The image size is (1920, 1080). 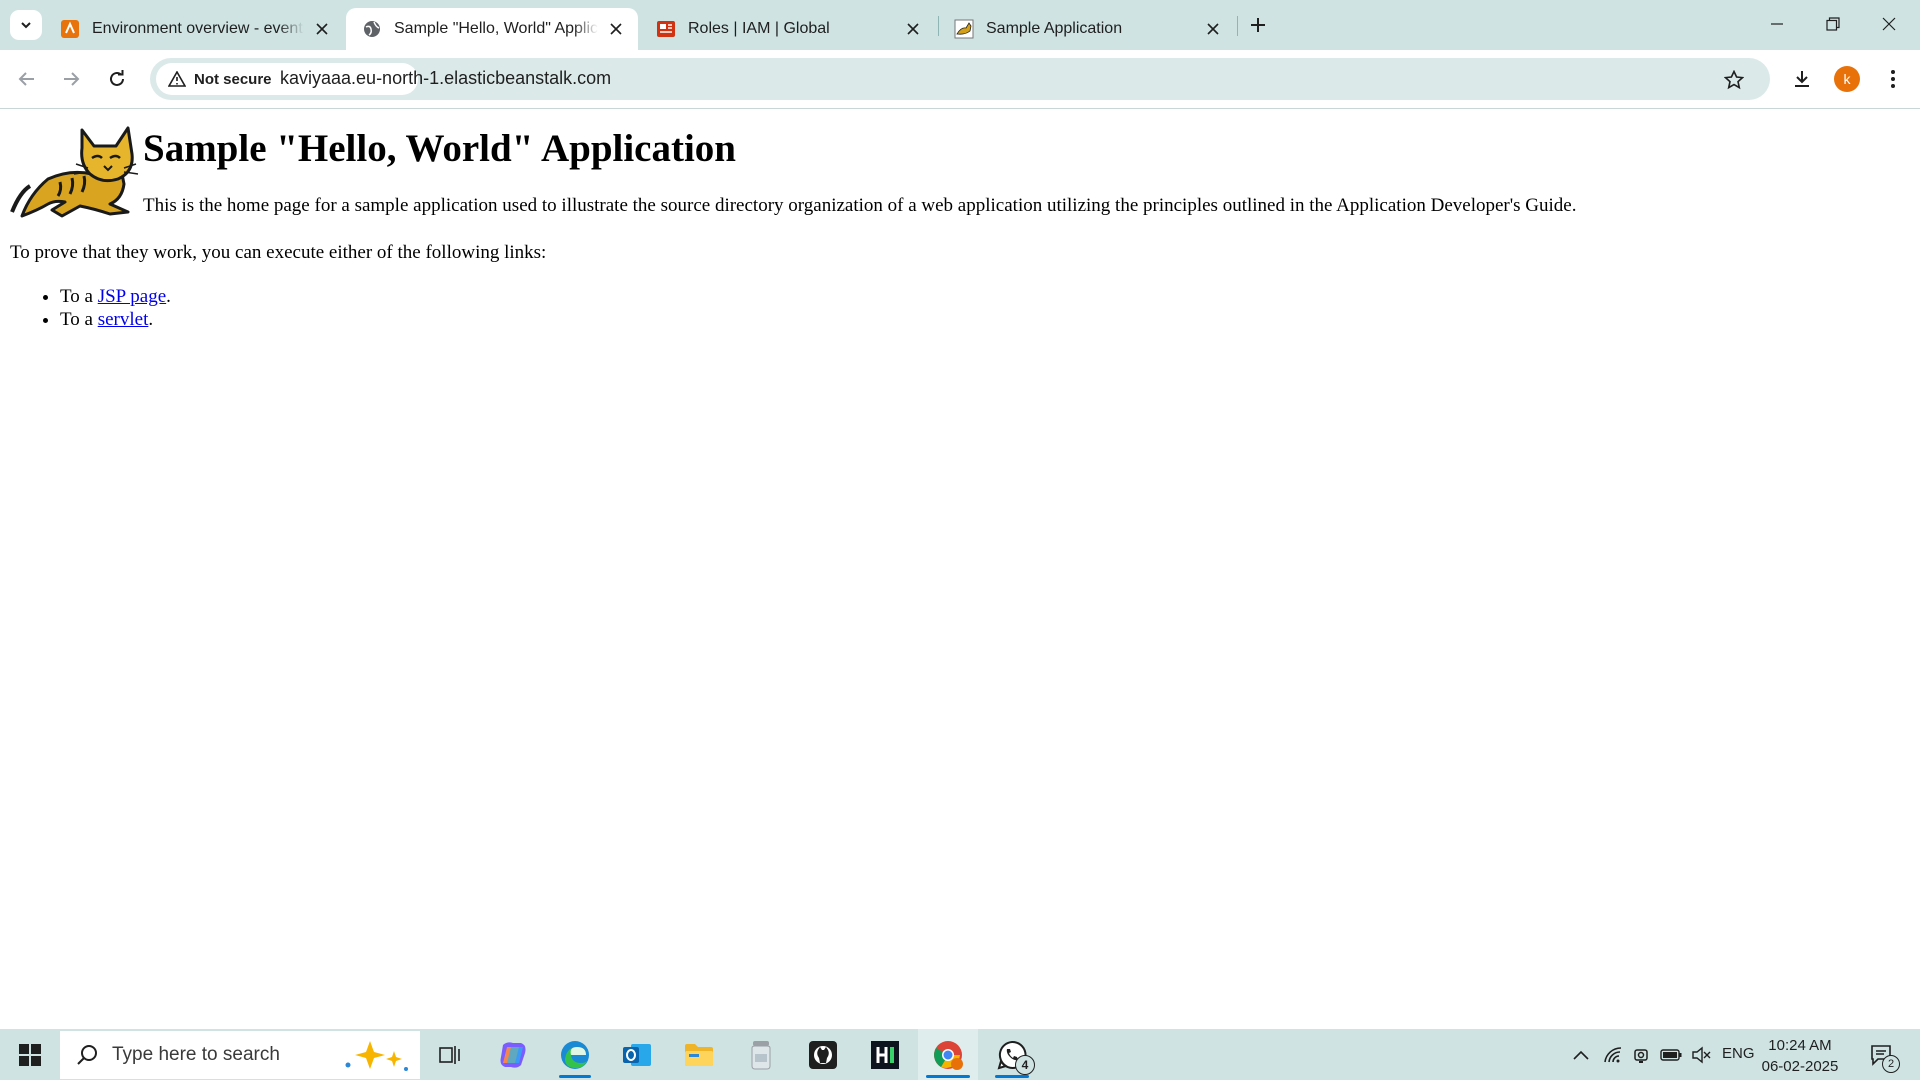 I want to click on taskbar-jar-app, so click(x=761, y=1054).